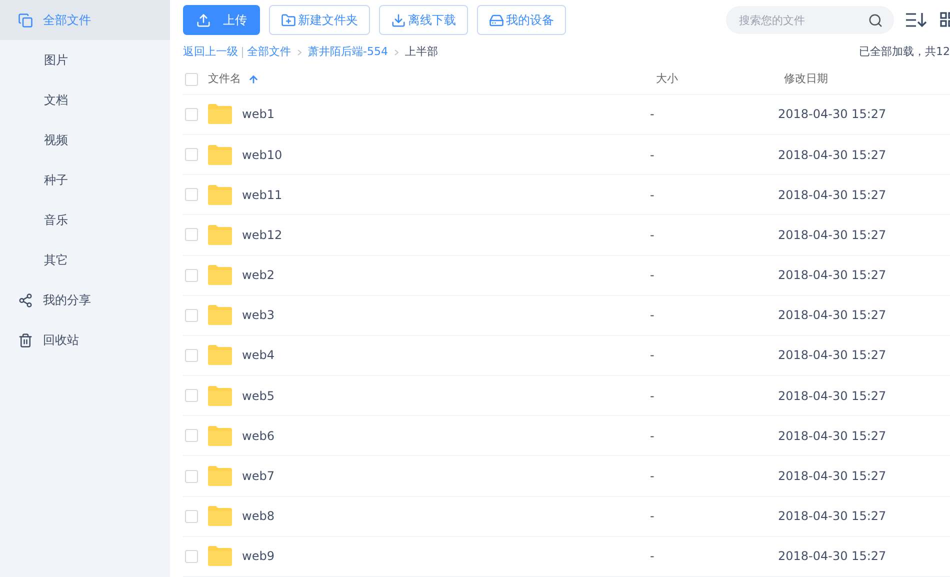 The width and height of the screenshot is (950, 577). Describe the element at coordinates (398, 20) in the screenshot. I see `download-icon` at that location.